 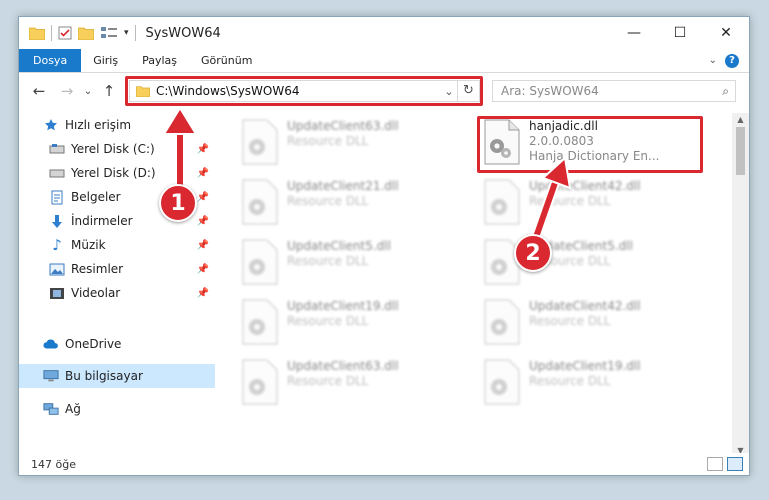 What do you see at coordinates (343, 126) in the screenshot?
I see `file-name: UpdateClient63.dll` at bounding box center [343, 126].